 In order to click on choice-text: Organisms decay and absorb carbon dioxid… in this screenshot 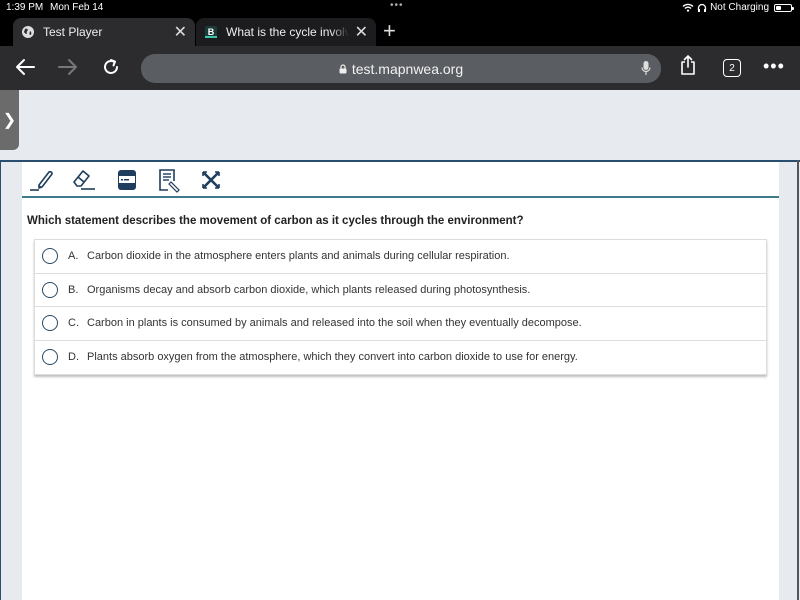, I will do `click(309, 289)`.